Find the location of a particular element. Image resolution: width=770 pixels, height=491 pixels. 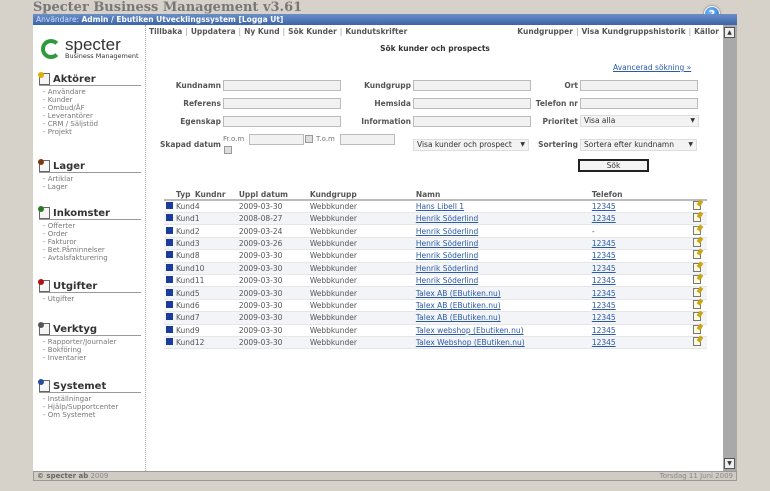

nav-link: Källor is located at coordinates (706, 31).